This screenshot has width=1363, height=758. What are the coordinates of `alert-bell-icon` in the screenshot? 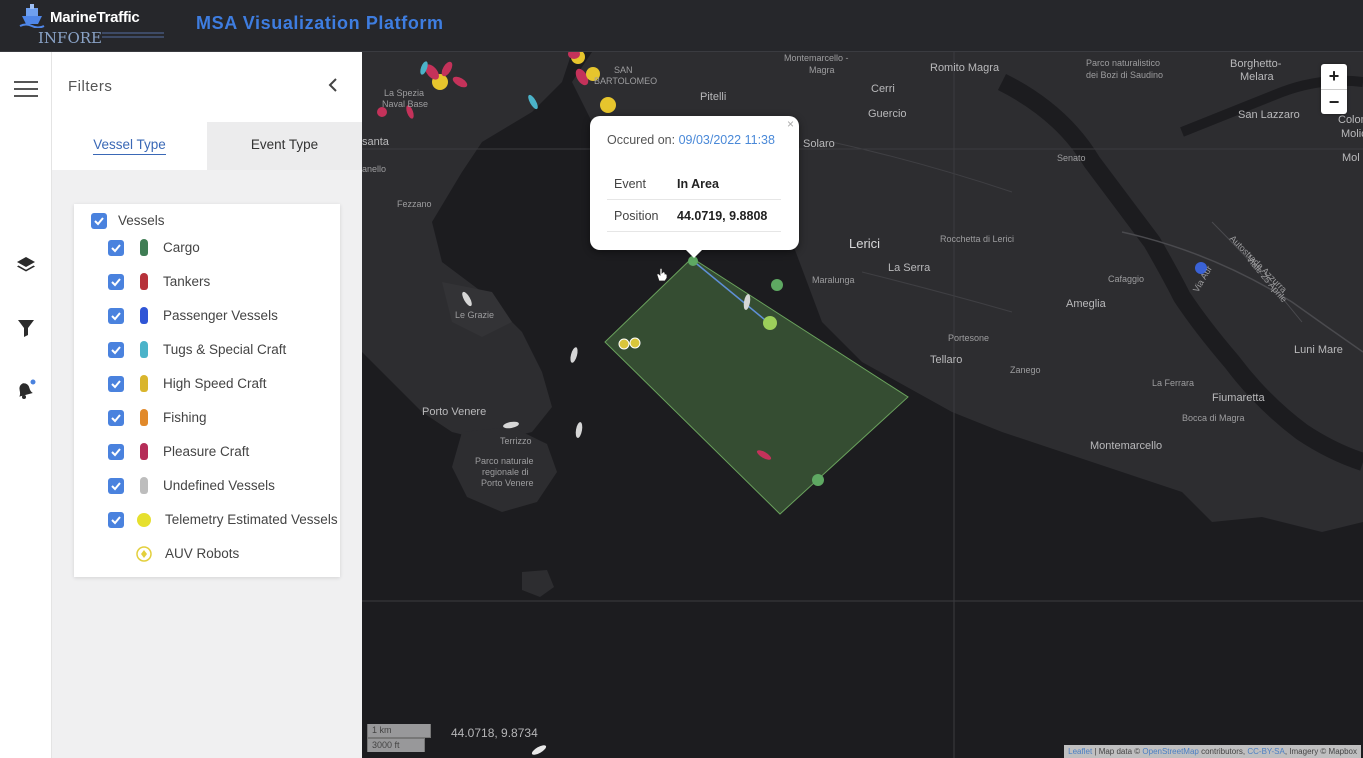 It's located at (27, 389).